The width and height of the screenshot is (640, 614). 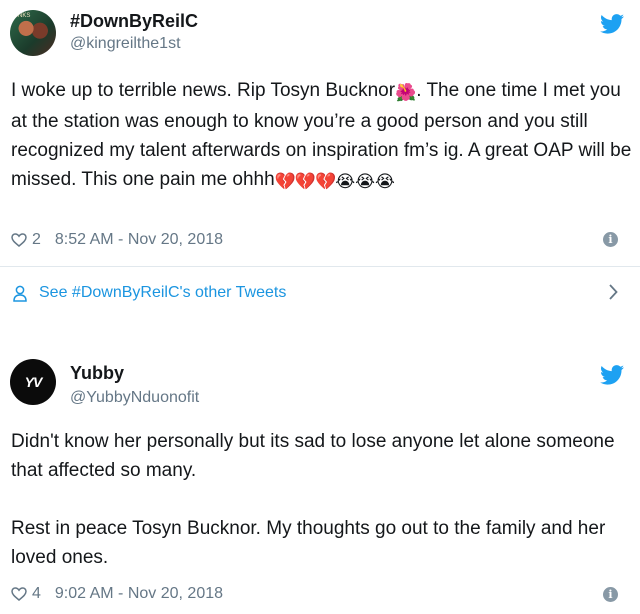 I want to click on flower-emoji: 🌺, so click(x=406, y=92).